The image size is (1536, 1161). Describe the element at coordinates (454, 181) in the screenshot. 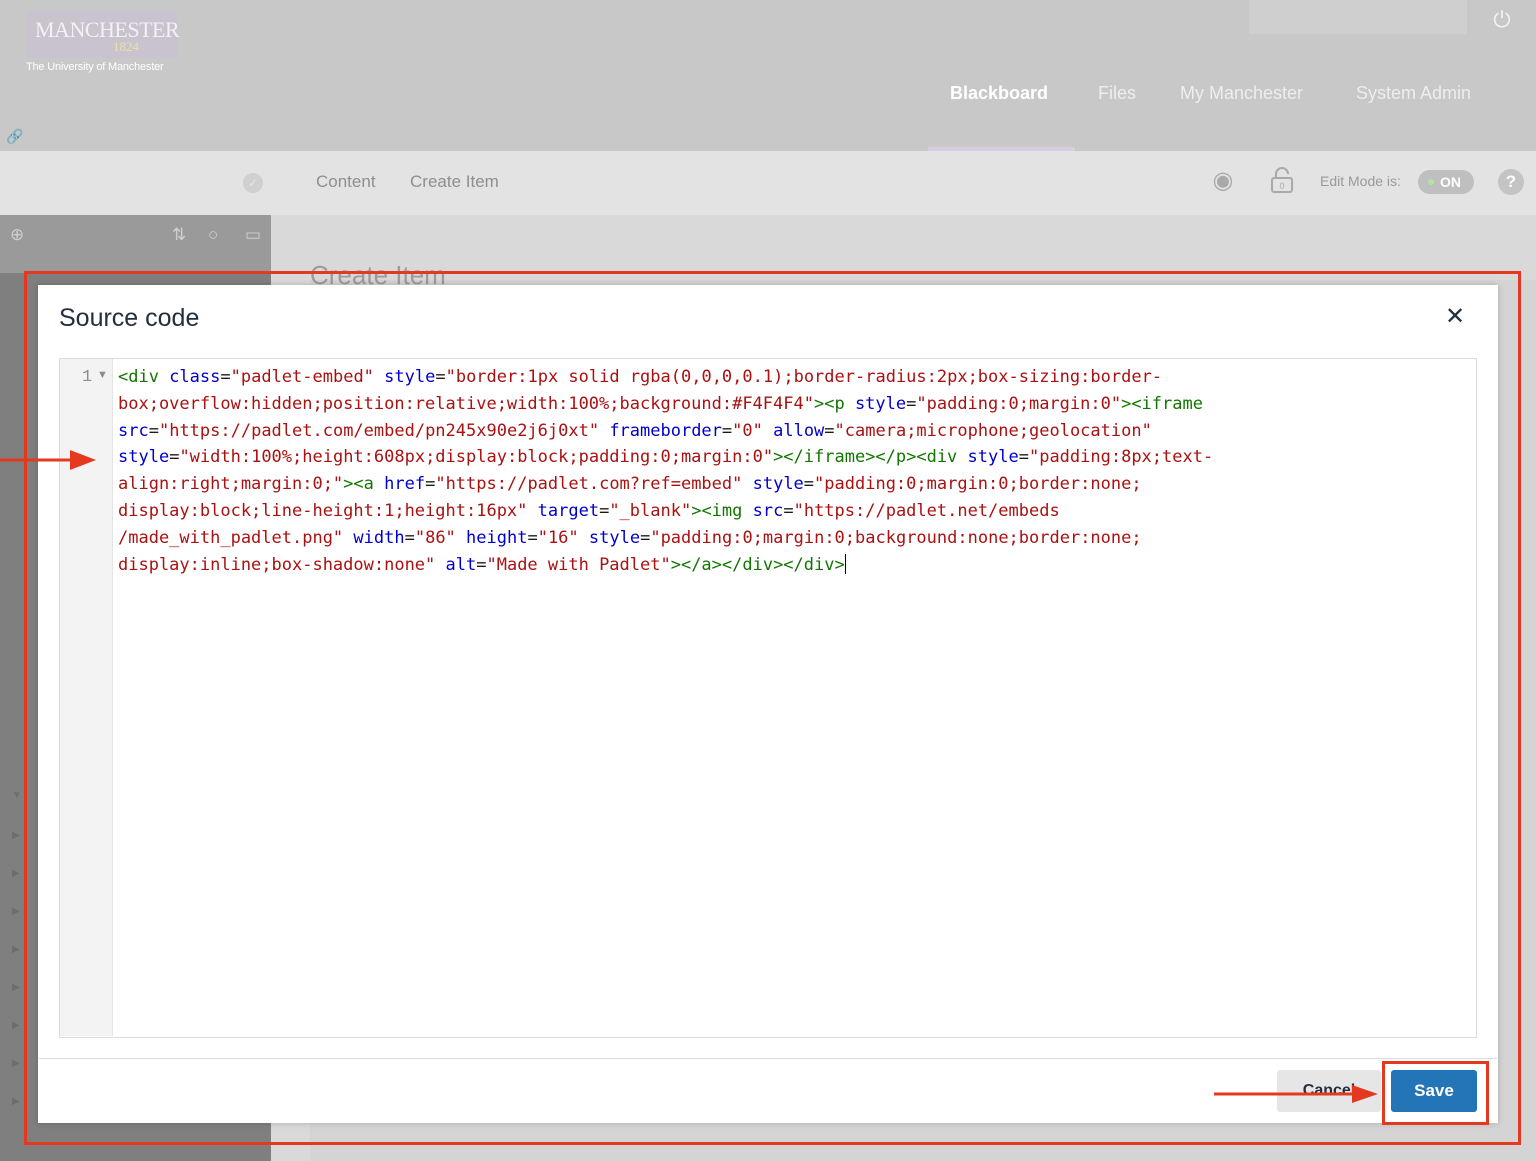

I see `breadcrumb-create-item: Create Item` at that location.